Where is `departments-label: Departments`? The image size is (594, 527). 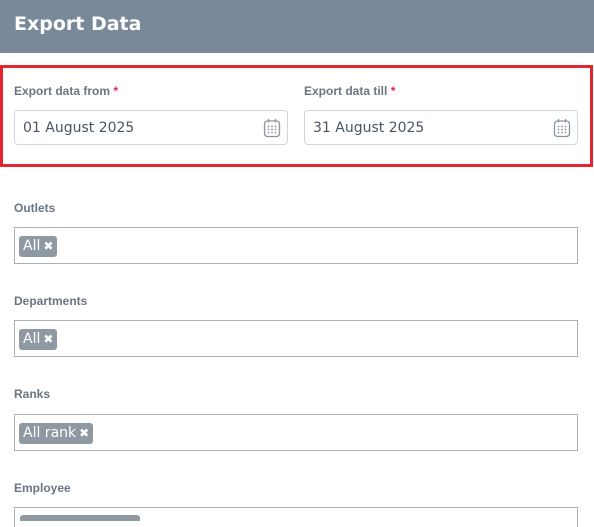
departments-label: Departments is located at coordinates (51, 301).